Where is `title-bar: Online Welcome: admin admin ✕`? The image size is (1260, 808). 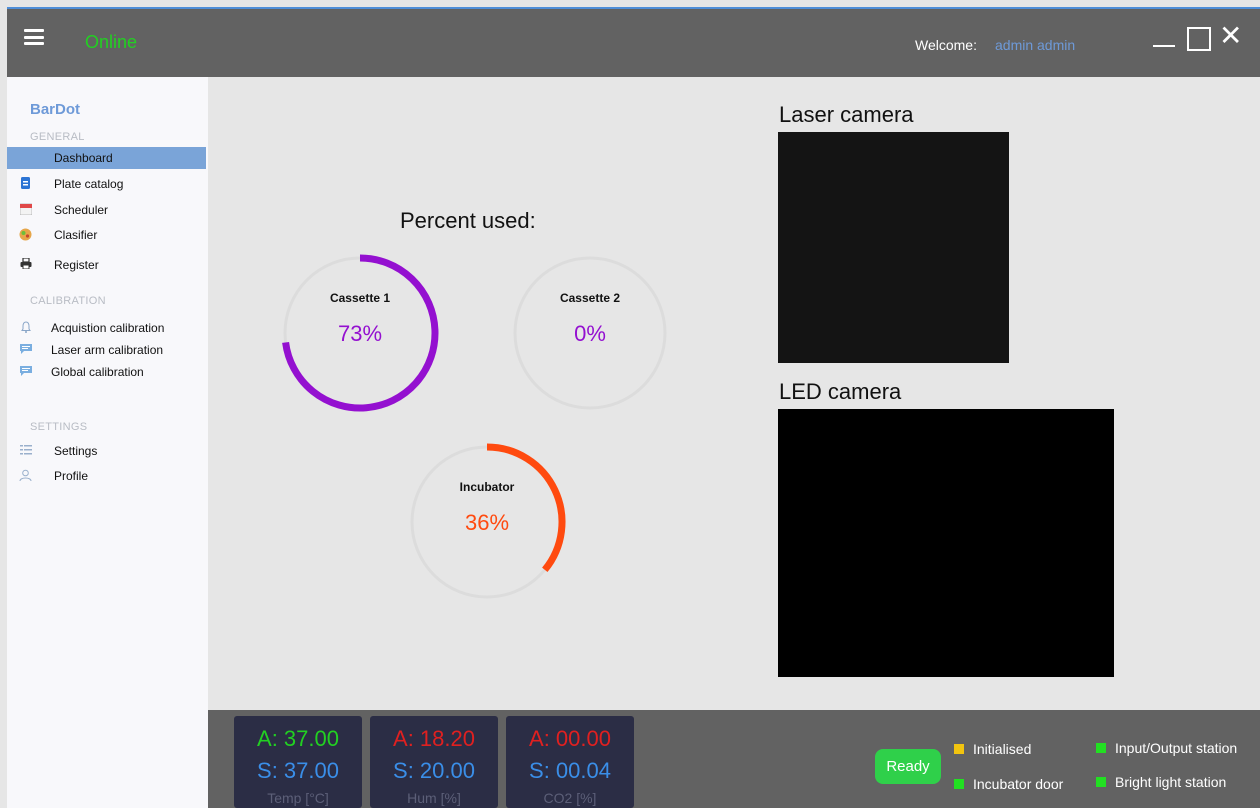 title-bar: Online Welcome: admin admin ✕ is located at coordinates (633, 42).